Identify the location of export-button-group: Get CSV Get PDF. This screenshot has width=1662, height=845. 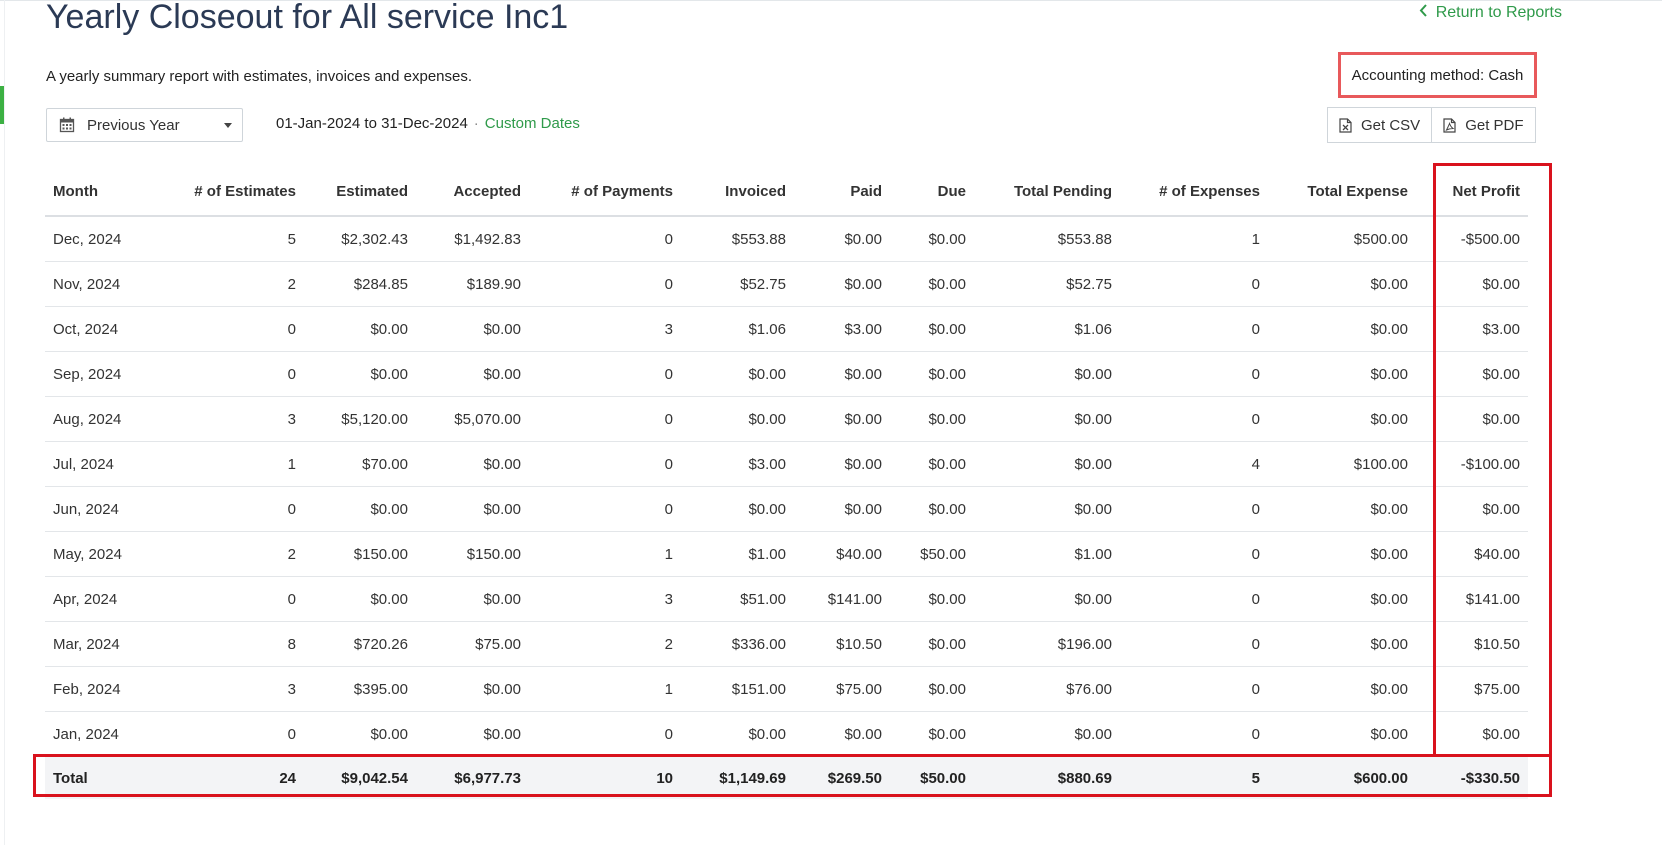
(1431, 125).